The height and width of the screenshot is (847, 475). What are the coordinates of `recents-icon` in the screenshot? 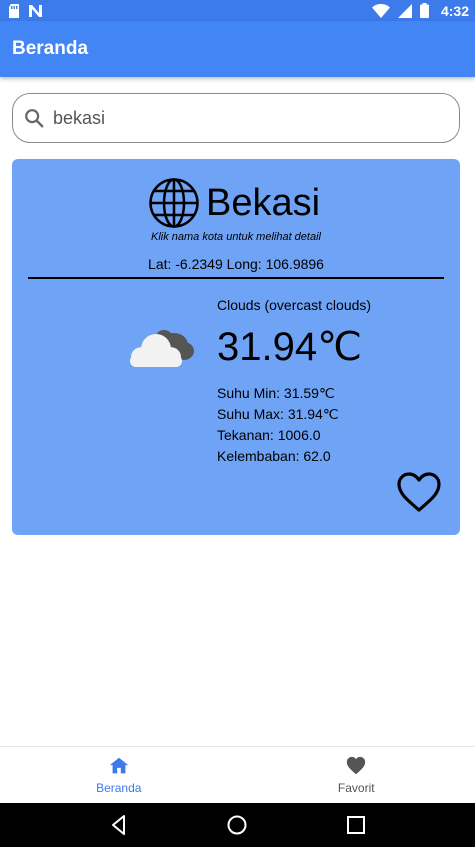 It's located at (356, 825).